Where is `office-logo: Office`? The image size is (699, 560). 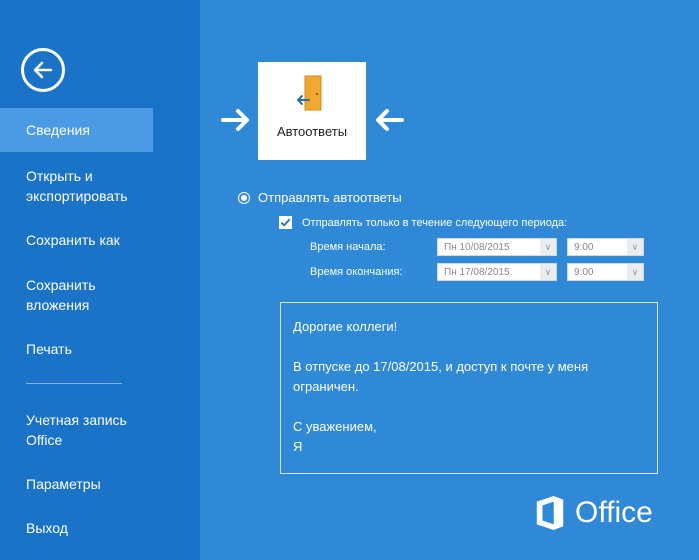
office-logo: Office is located at coordinates (593, 513).